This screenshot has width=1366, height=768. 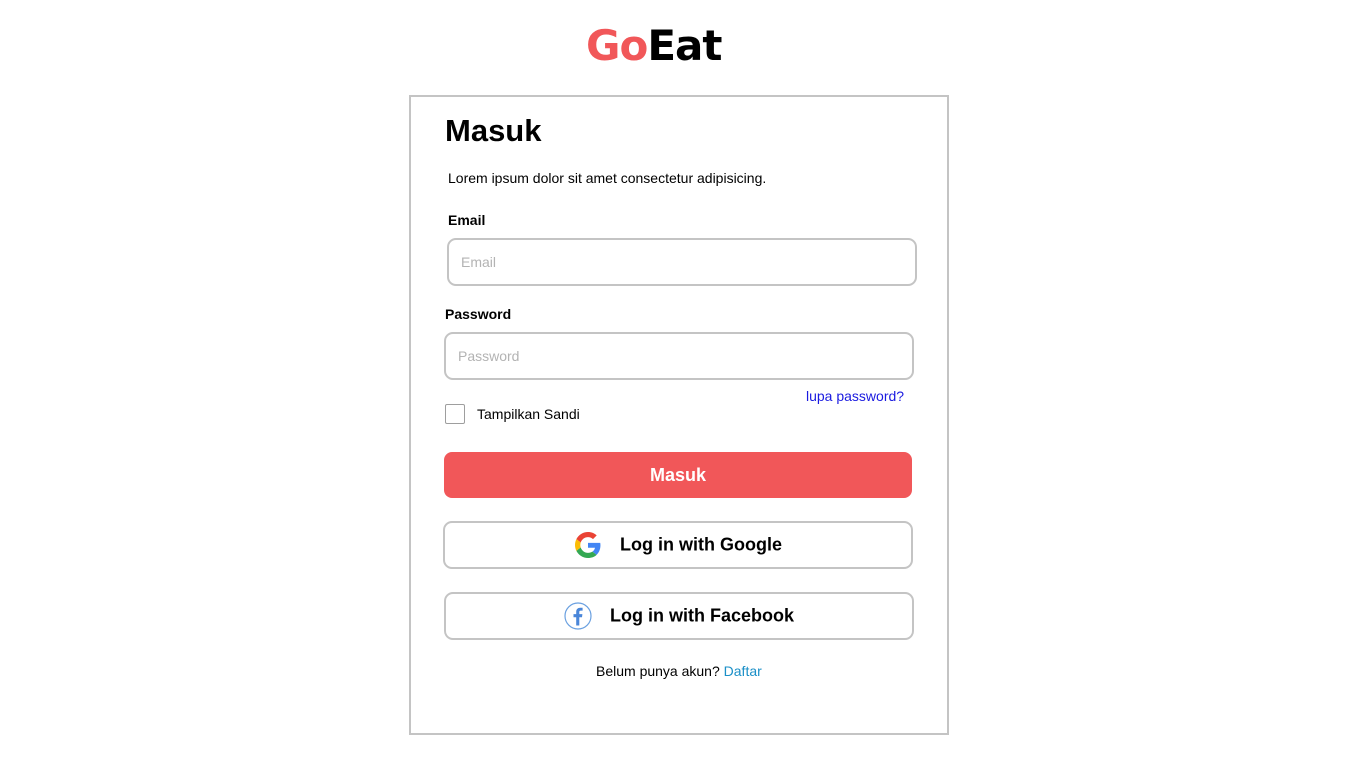 What do you see at coordinates (658, 671) in the screenshot?
I see `signup-prompt-text: Belum punya akun?` at bounding box center [658, 671].